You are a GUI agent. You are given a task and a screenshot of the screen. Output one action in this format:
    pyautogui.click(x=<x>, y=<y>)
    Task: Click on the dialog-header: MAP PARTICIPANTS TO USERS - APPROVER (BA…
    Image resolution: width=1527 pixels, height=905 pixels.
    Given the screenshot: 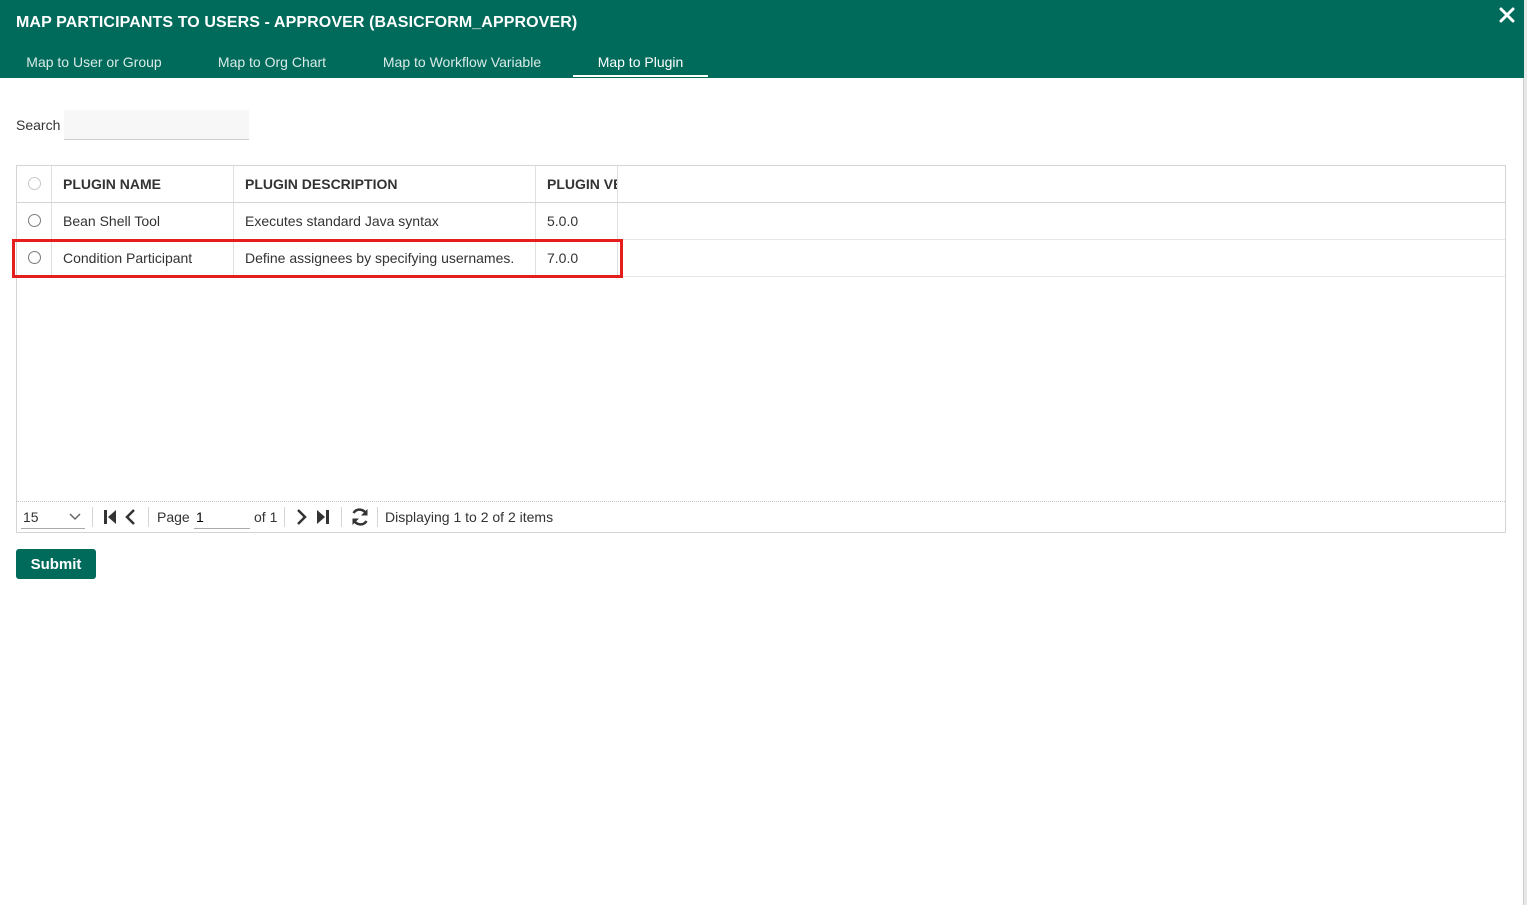 What is the action you would take?
    pyautogui.click(x=762, y=39)
    